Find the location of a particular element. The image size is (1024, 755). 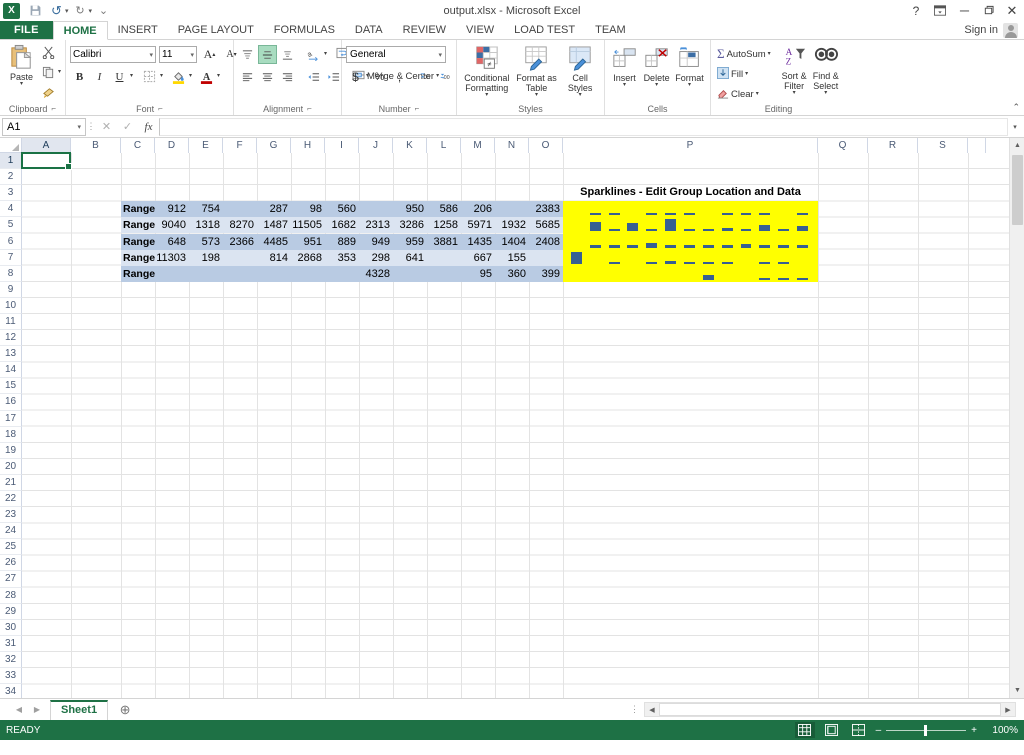

tab-file: FILE is located at coordinates (26, 30).